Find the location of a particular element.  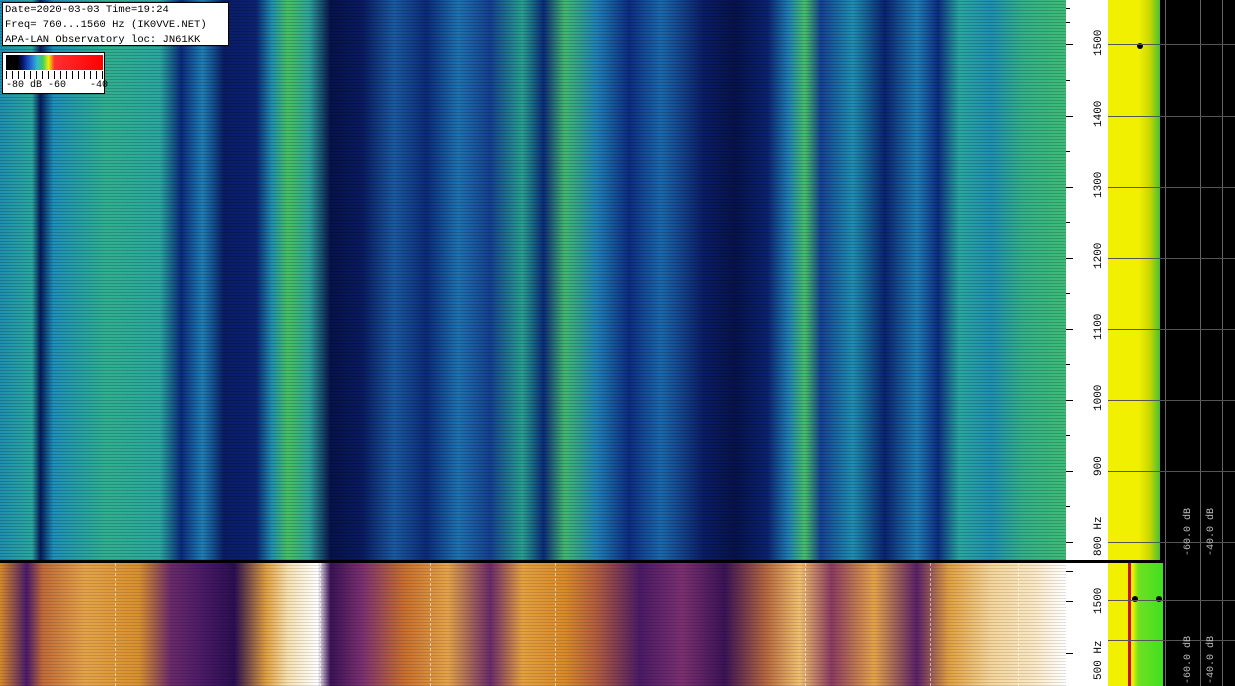

color-legend: -80 dB -60 -40 is located at coordinates (55, 73).